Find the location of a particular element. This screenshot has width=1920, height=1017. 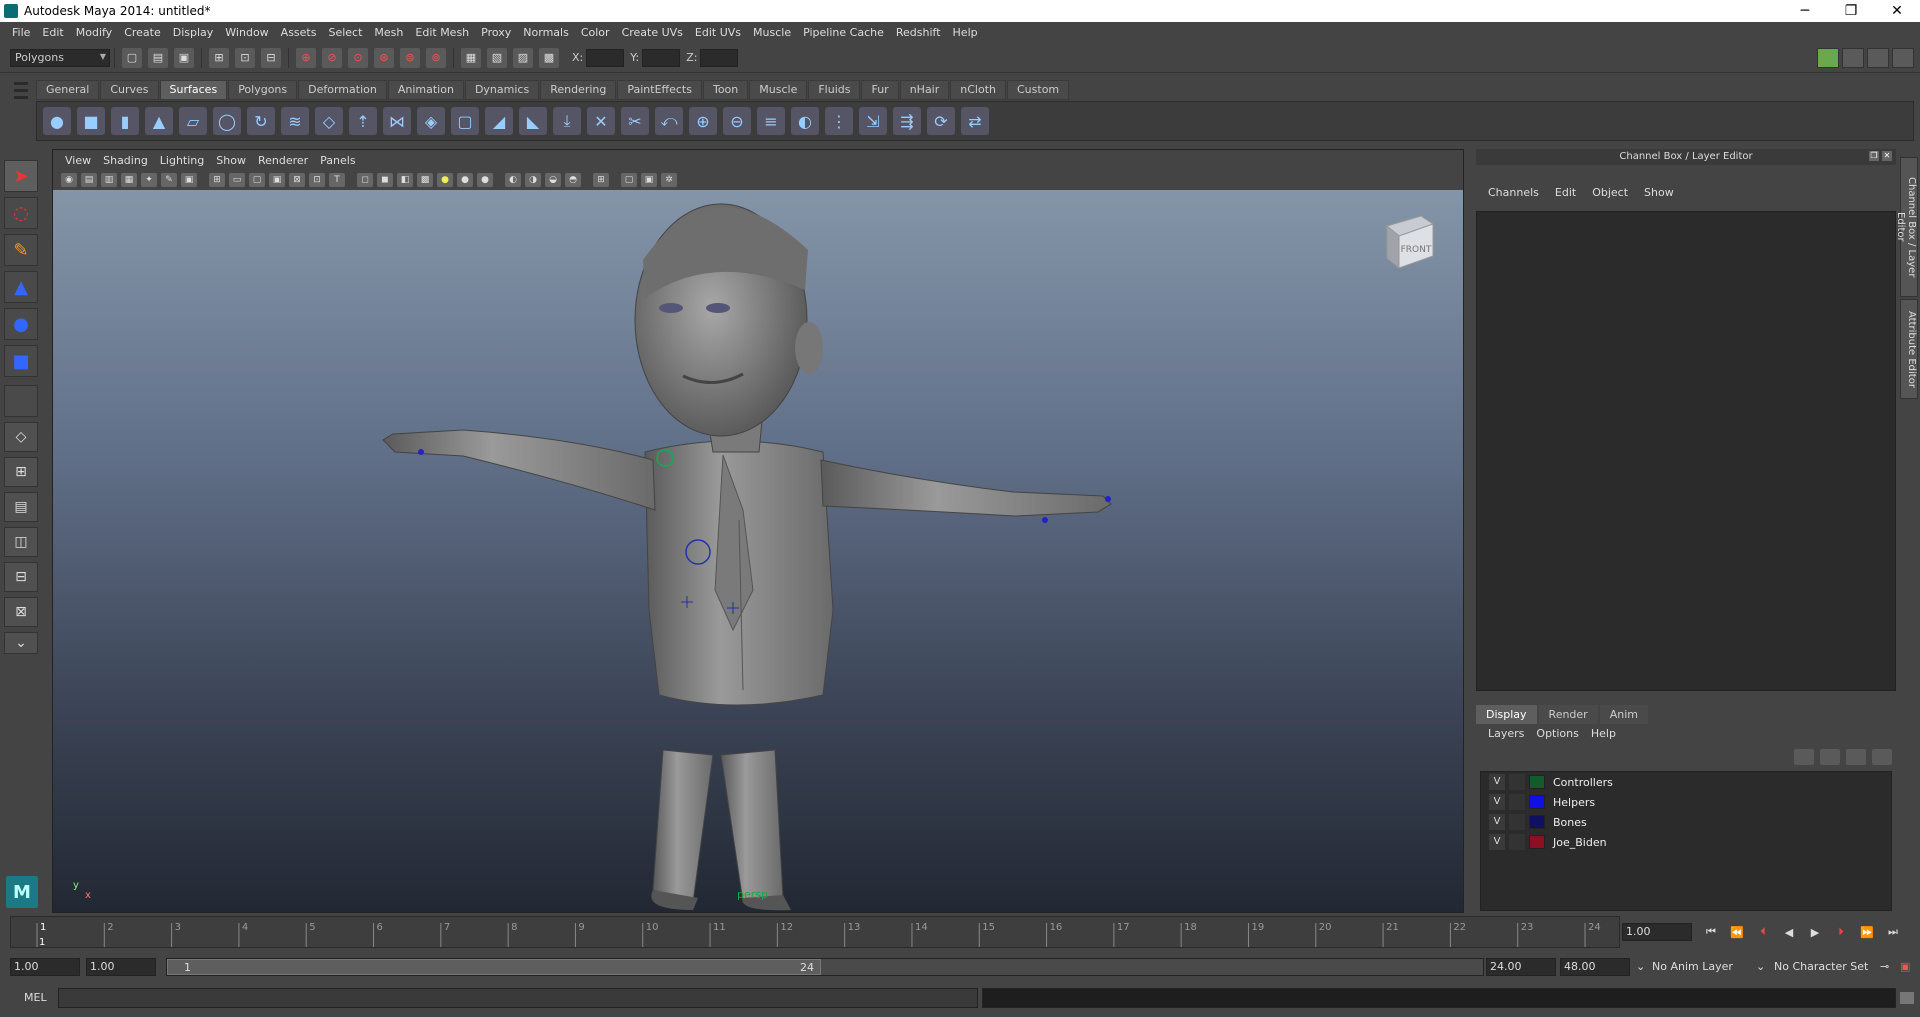

layer-visibility-toggle: V is located at coordinates (1497, 782).